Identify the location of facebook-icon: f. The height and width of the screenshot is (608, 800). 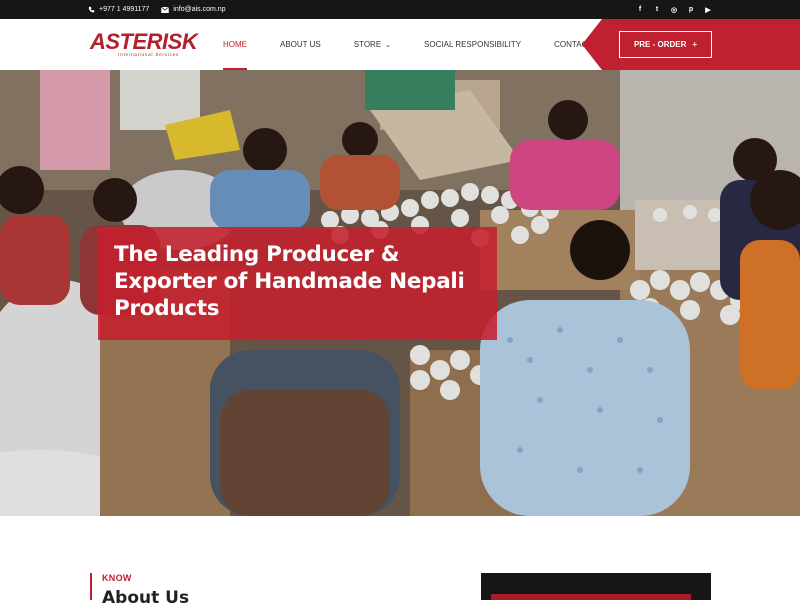
(640, 9).